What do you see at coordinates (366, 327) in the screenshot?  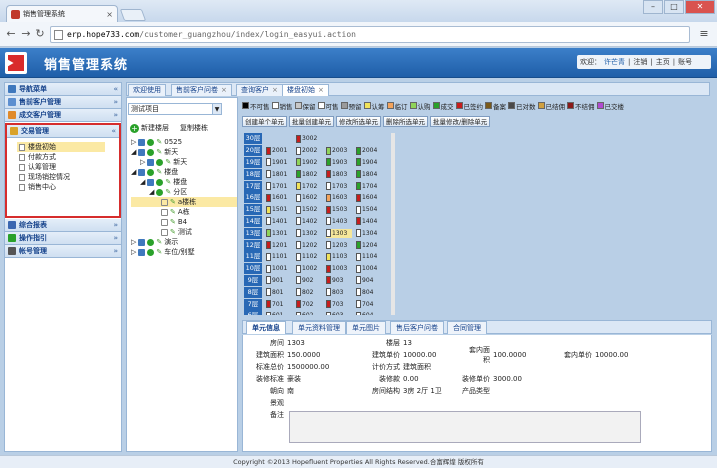 I see `tab-unit-images: 单元图片` at bounding box center [366, 327].